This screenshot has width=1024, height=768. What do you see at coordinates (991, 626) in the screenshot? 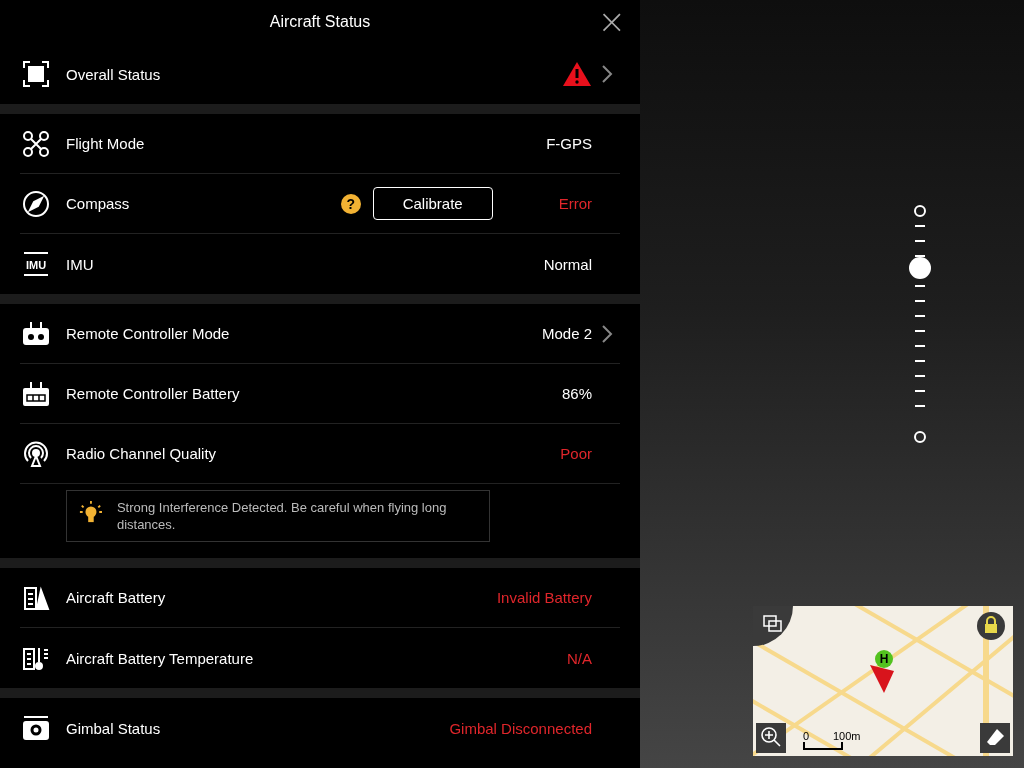
I see `lock-button` at bounding box center [991, 626].